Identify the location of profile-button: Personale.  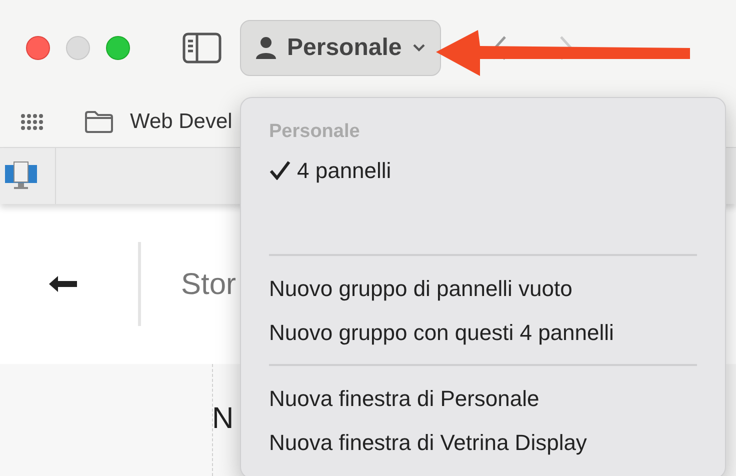
(340, 48).